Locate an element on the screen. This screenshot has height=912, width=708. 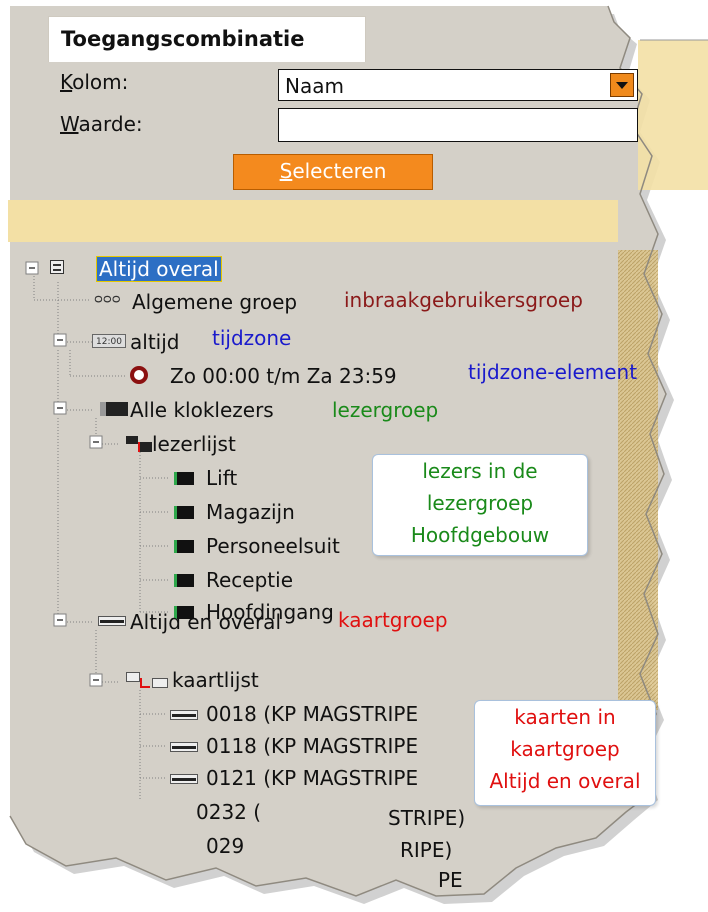
waarde-input is located at coordinates (458, 125).